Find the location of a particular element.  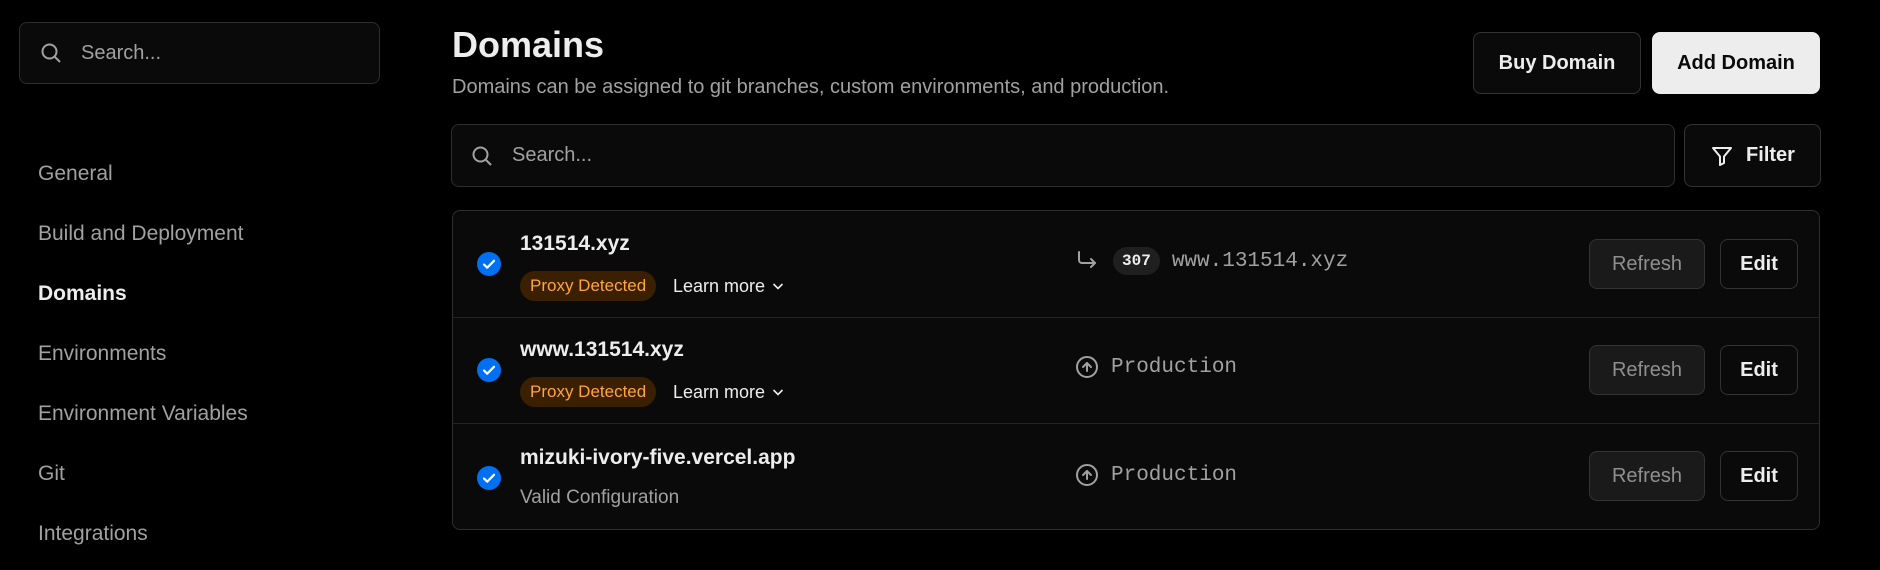

sidebar-item-integrations: Integrations is located at coordinates (208, 540).